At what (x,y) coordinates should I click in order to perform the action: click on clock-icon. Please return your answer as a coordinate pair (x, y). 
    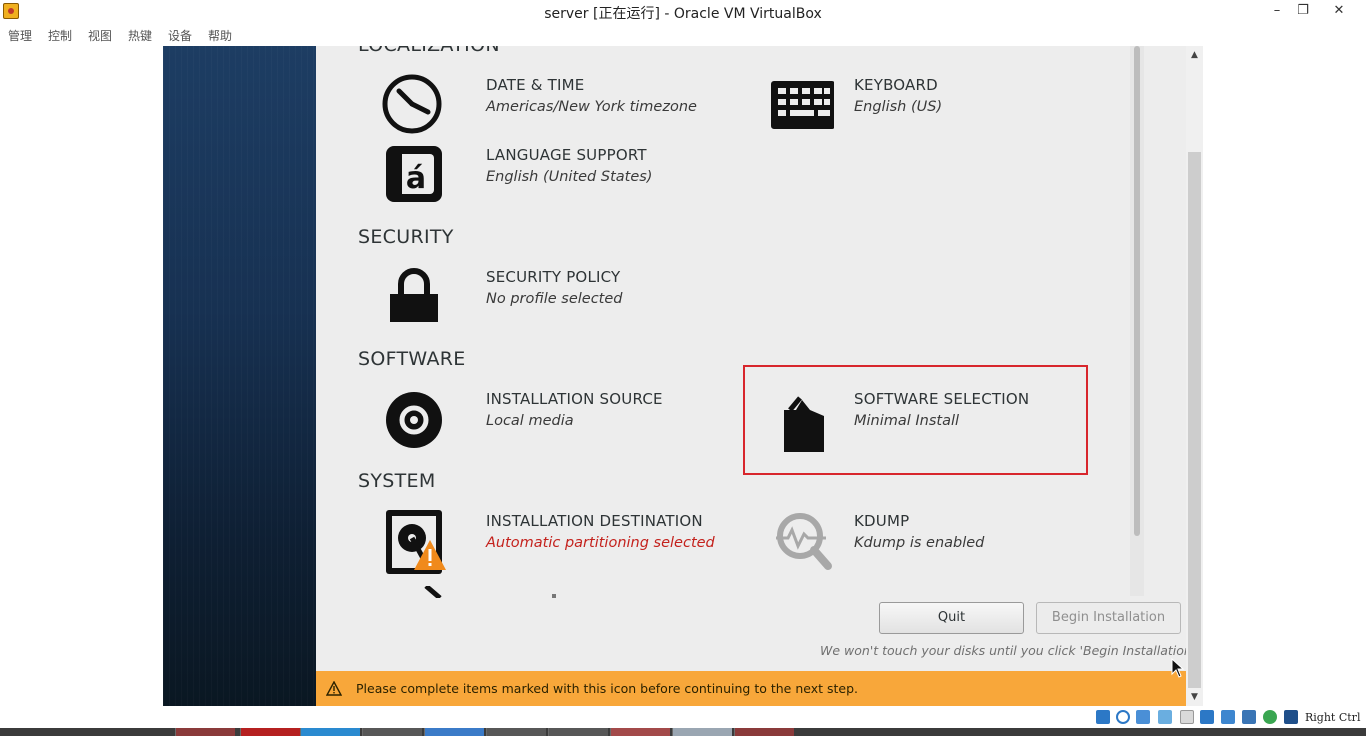
    Looking at the image, I should click on (412, 104).